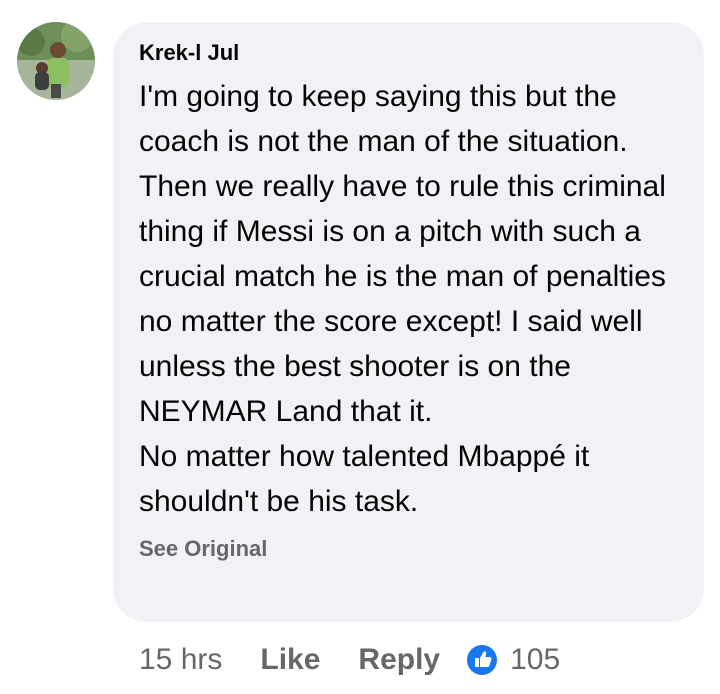 The image size is (720, 694). Describe the element at coordinates (535, 659) in the screenshot. I see `reaction-count: 105` at that location.